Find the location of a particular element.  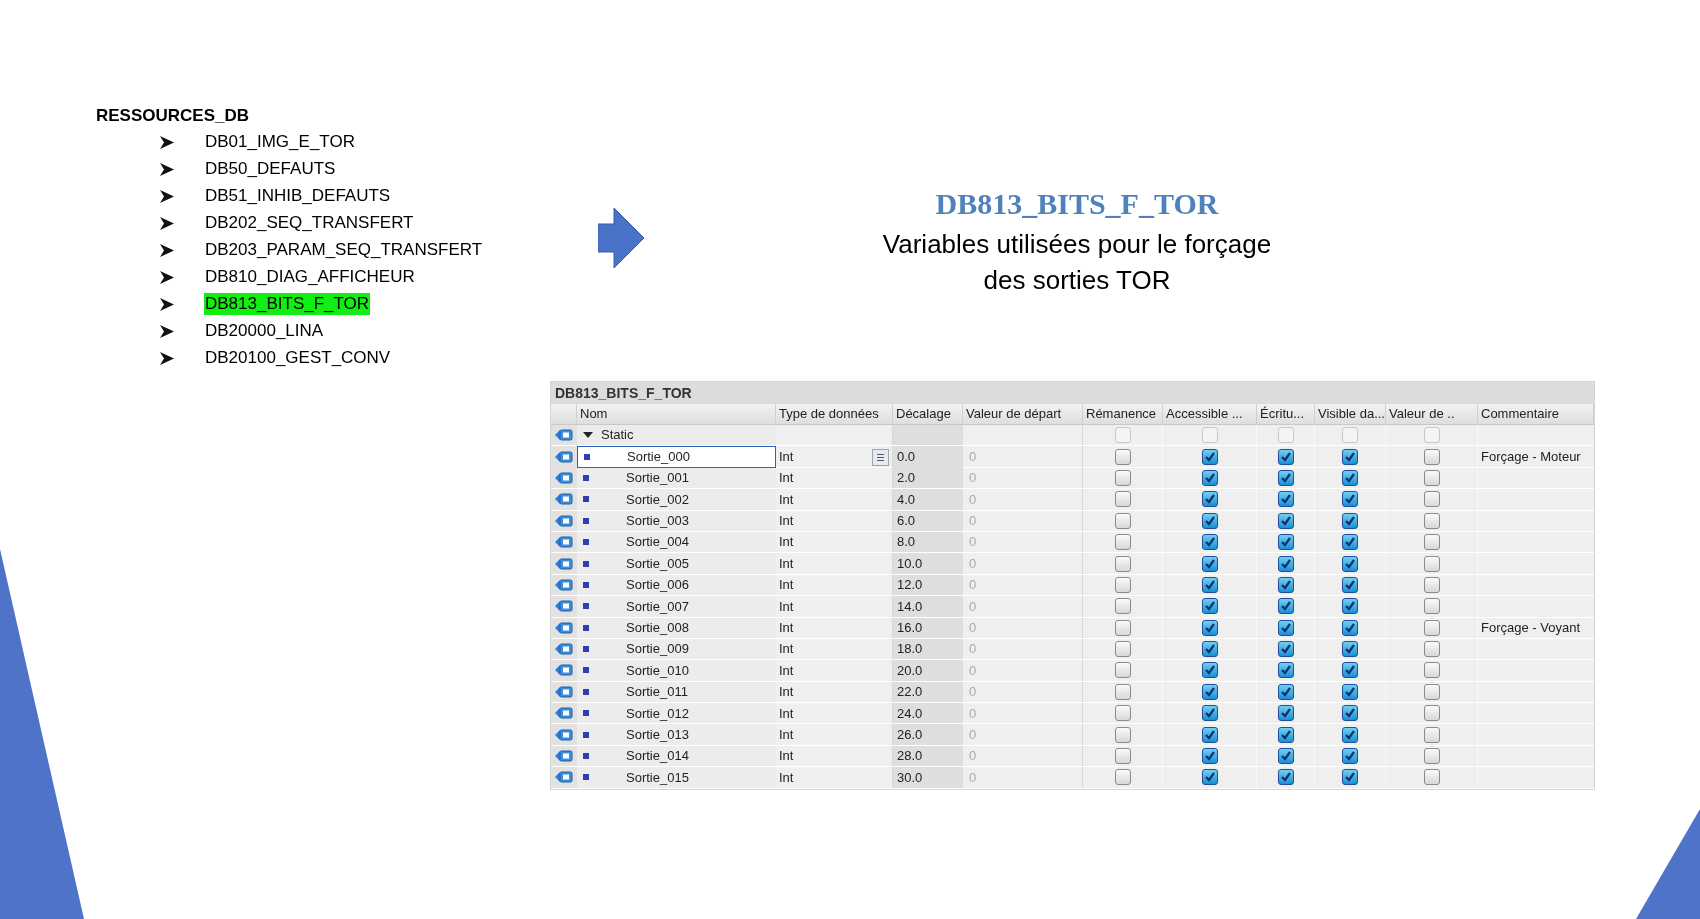

list-item: DB202_SEQ_TRANSFERT is located at coordinates (309, 223).